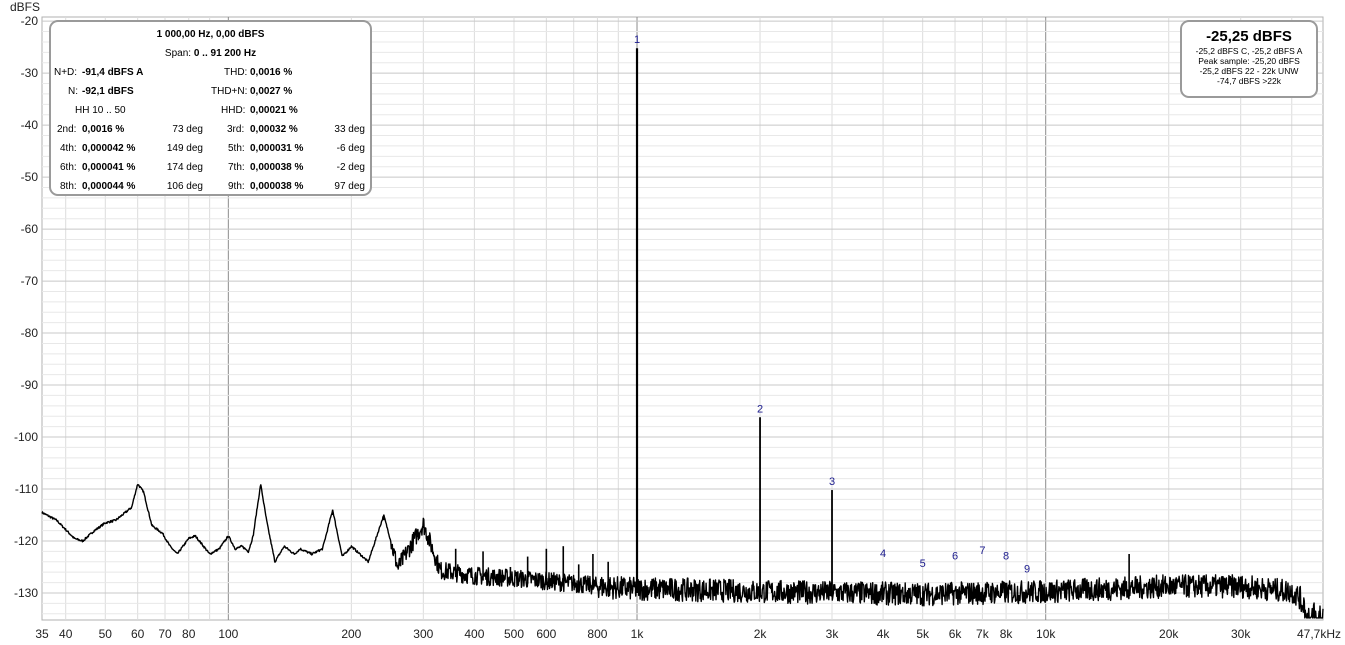 This screenshot has height=645, width=1345. What do you see at coordinates (184, 186) in the screenshot?
I see `h8-deg: 106 deg` at bounding box center [184, 186].